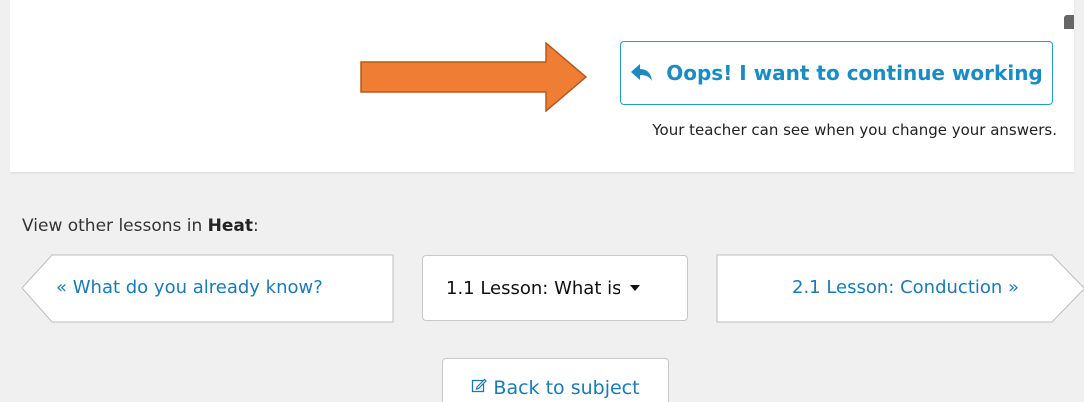 The image size is (1084, 402). What do you see at coordinates (189, 287) in the screenshot?
I see `previous-lesson-link: « What do you already know?` at bounding box center [189, 287].